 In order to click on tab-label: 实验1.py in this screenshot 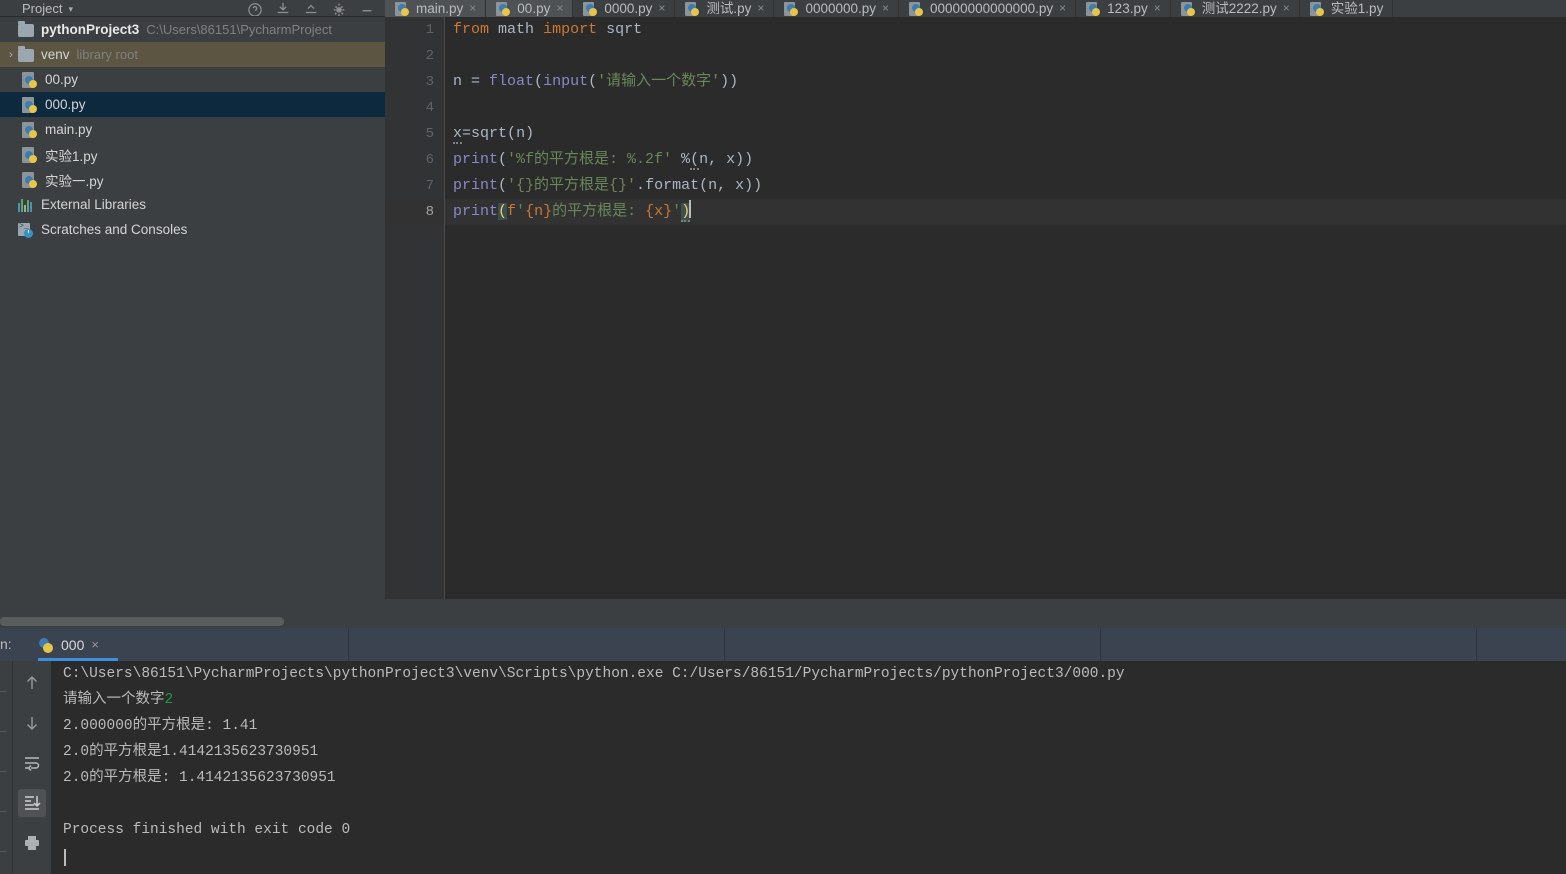, I will do `click(1357, 8)`.